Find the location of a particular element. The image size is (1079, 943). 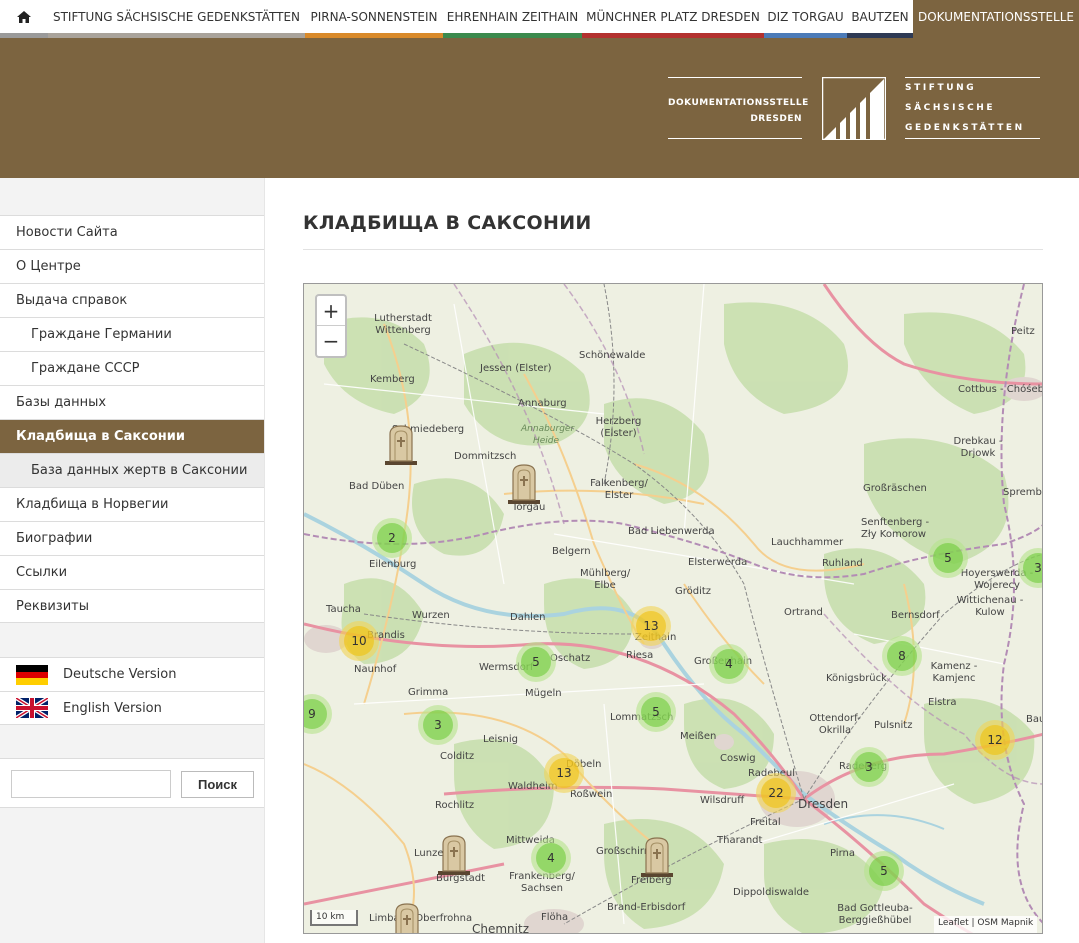

title-divider is located at coordinates (673, 249).